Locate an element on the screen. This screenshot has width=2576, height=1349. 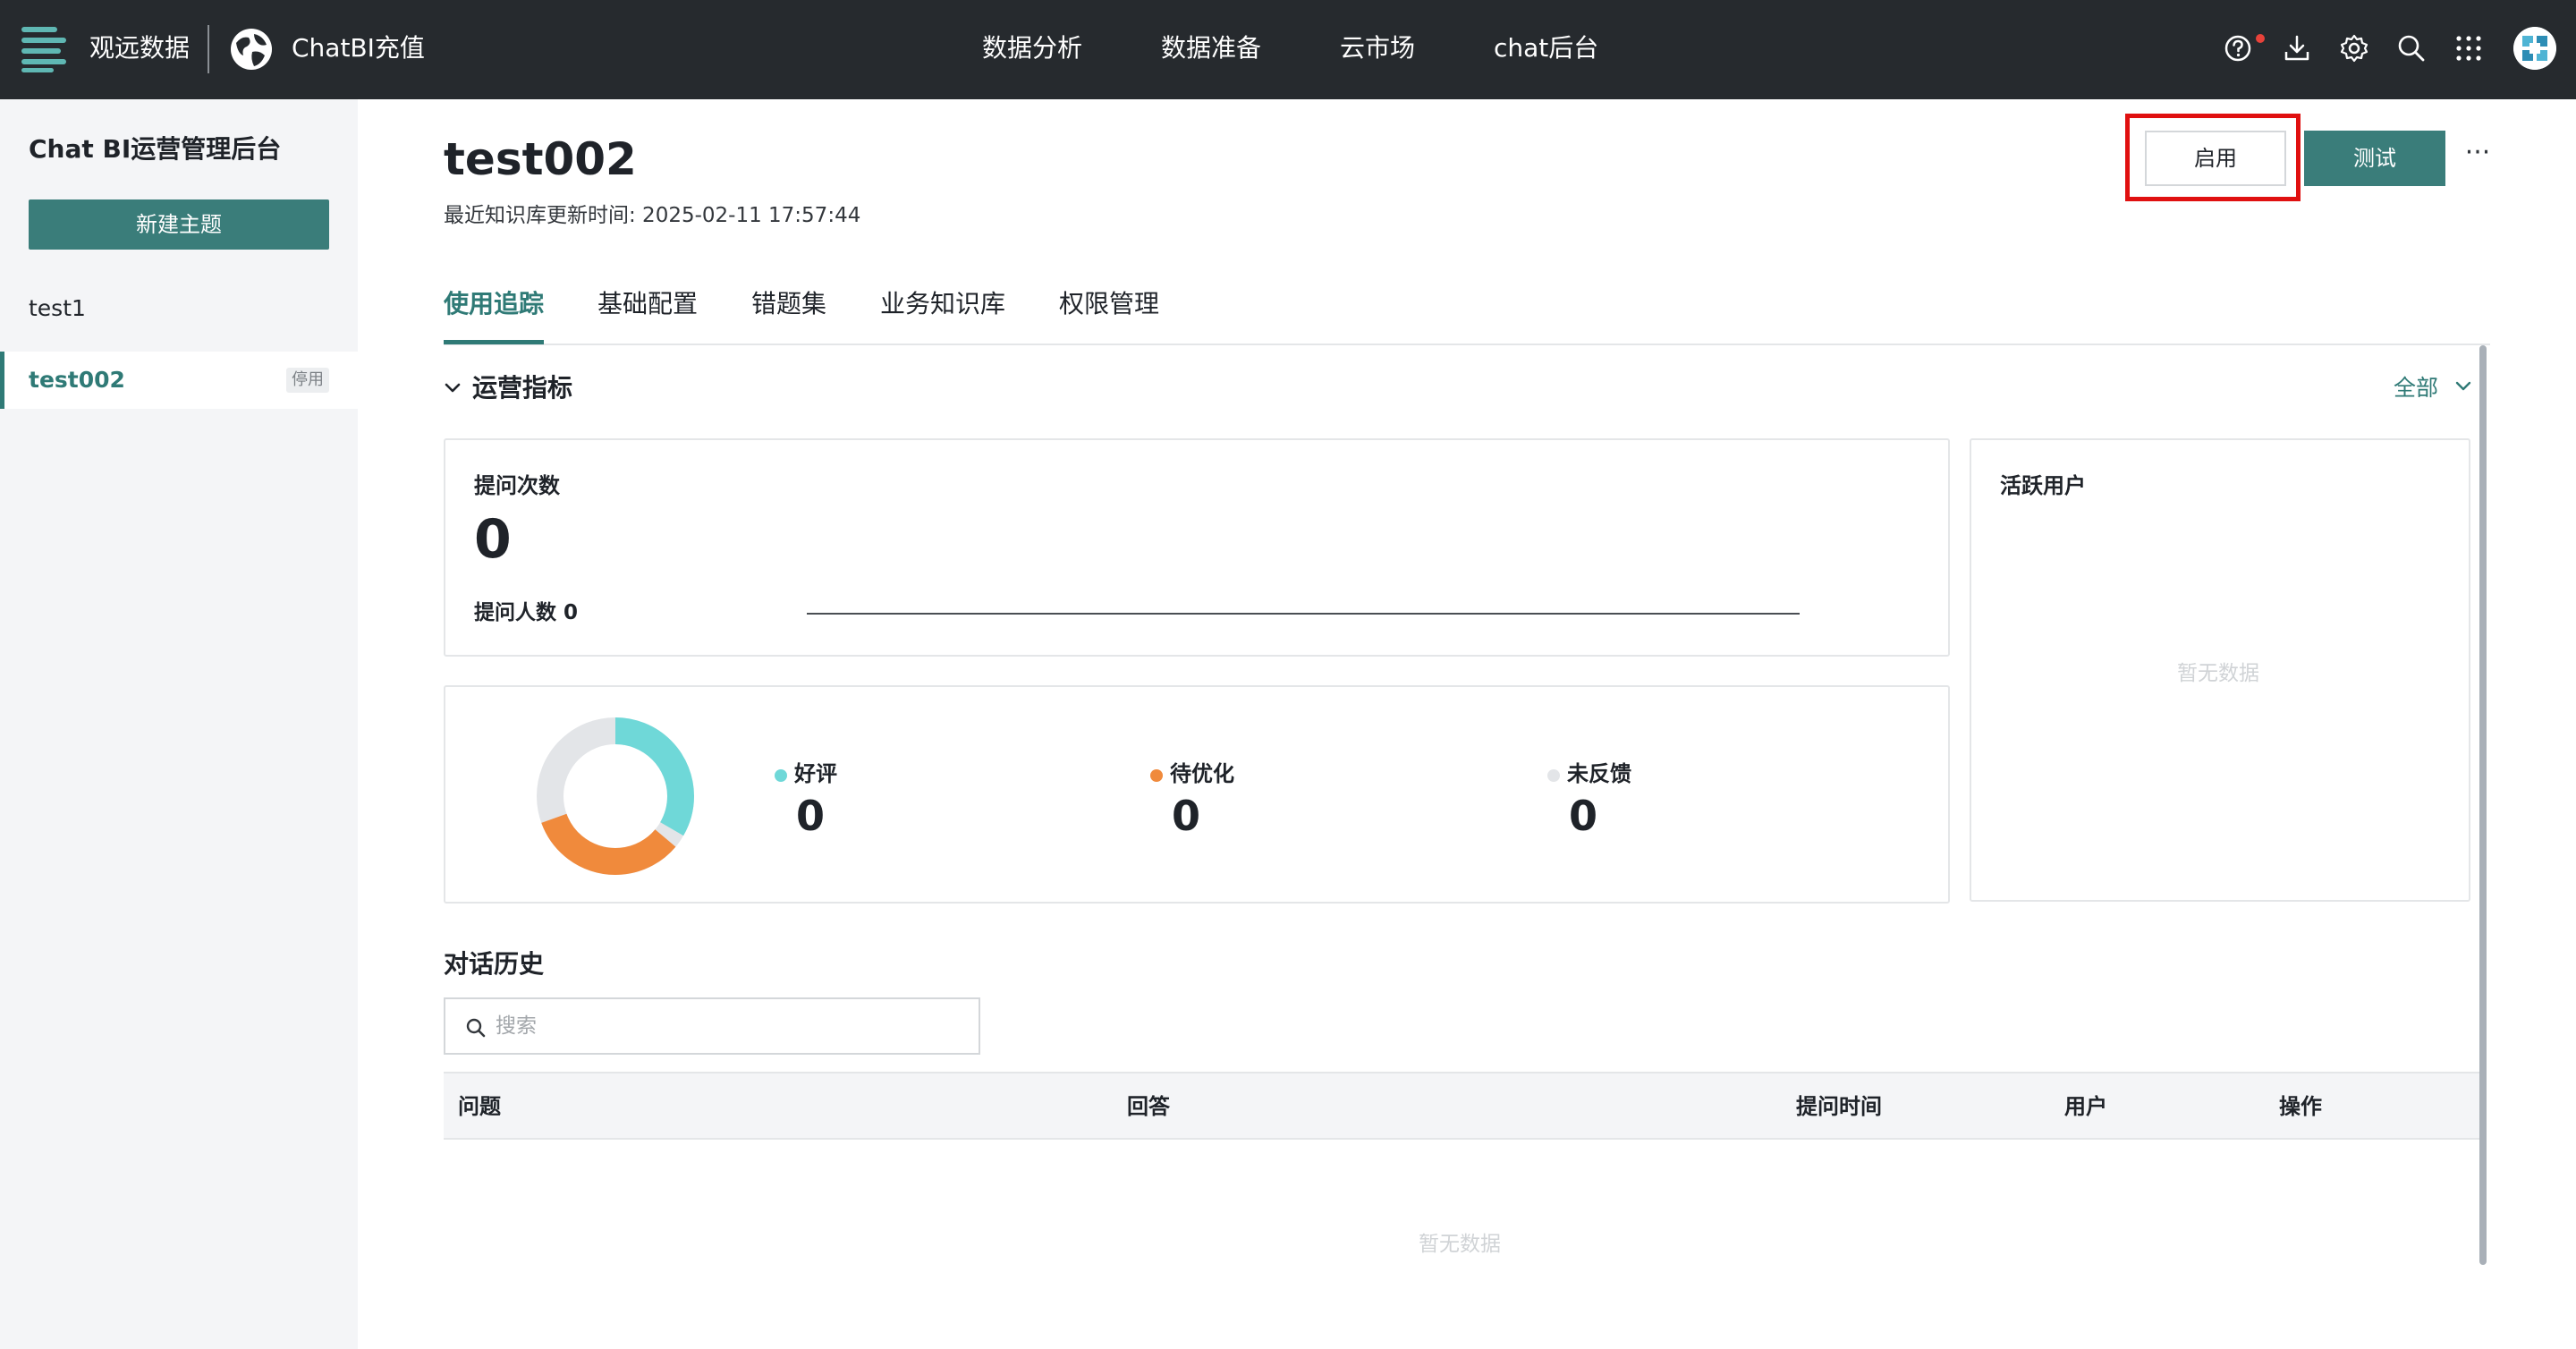
nav-chat-backend: chat后台 is located at coordinates (1546, 48).